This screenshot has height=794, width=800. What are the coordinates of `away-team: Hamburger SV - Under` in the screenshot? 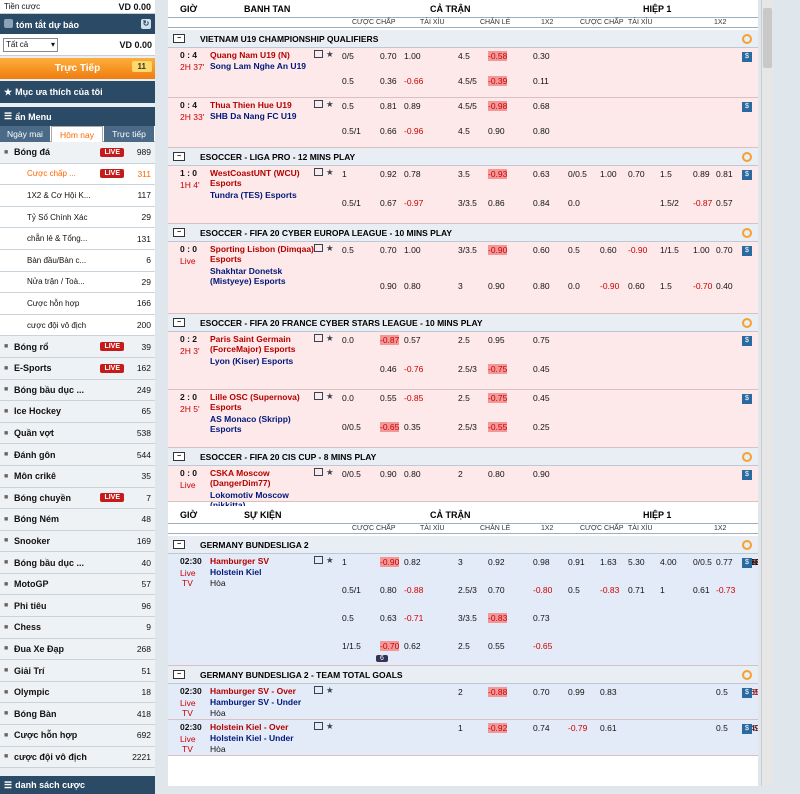 It's located at (262, 702).